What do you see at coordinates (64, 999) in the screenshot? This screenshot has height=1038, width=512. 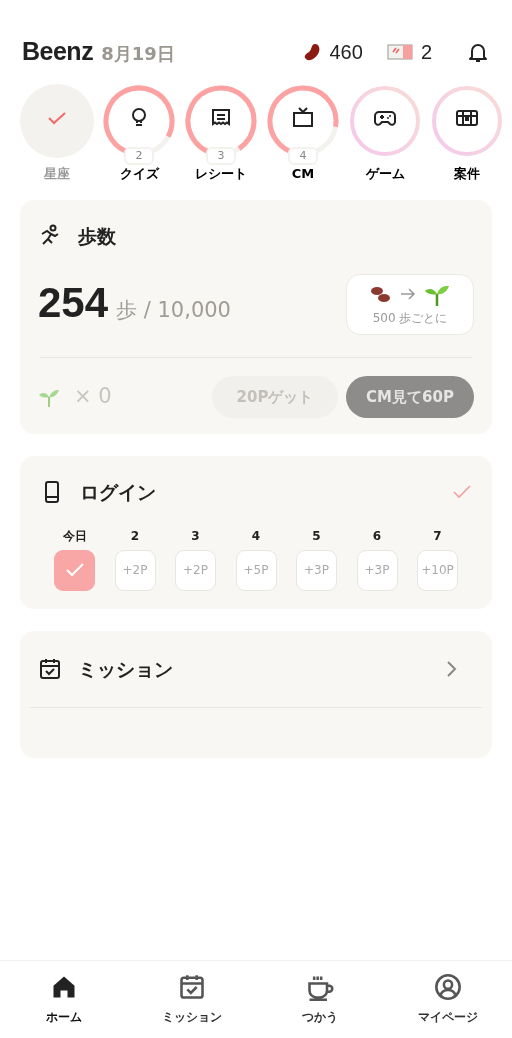 I see `tab-button: ホーム` at bounding box center [64, 999].